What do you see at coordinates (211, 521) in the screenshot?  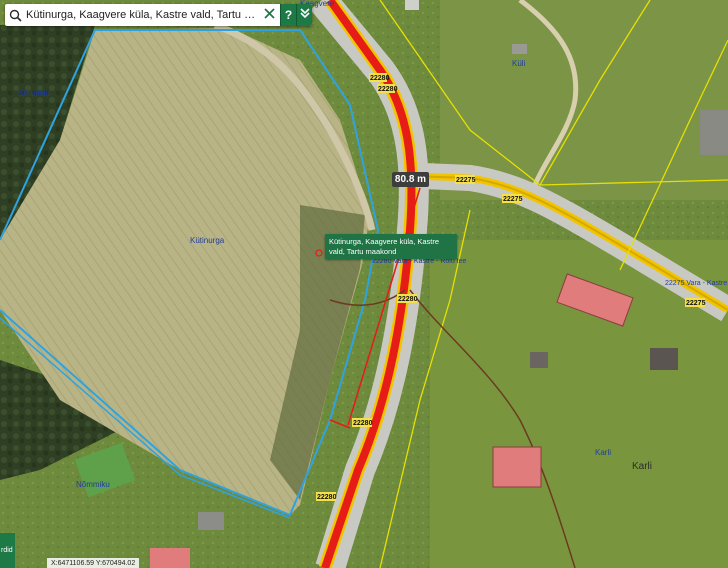 I see `building-bottom-left` at bounding box center [211, 521].